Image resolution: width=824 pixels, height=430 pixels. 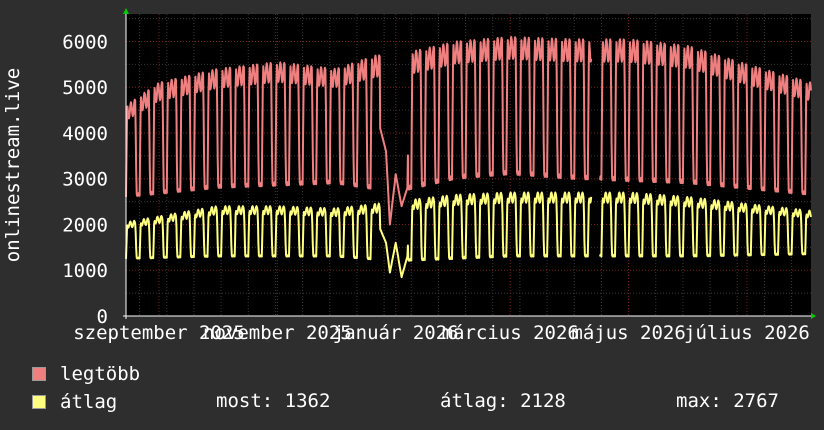 I want to click on legend-swatch-max, so click(x=39, y=374).